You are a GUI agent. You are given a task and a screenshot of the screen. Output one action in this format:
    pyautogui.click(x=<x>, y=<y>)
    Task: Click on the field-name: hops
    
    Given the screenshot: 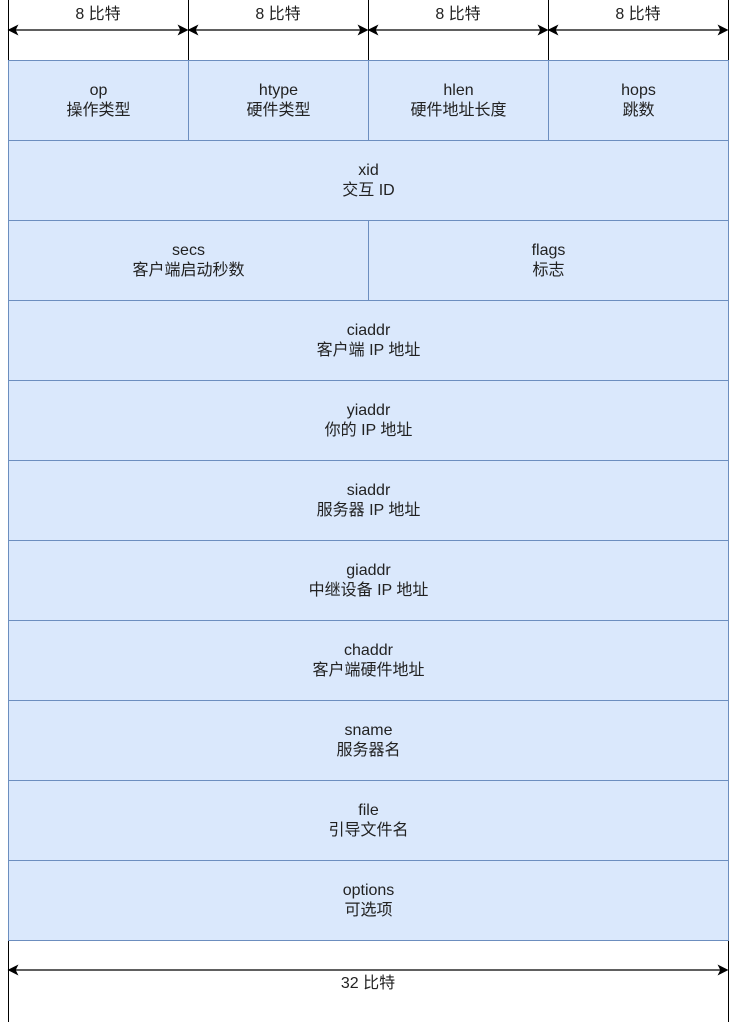 What is the action you would take?
    pyautogui.click(x=638, y=90)
    